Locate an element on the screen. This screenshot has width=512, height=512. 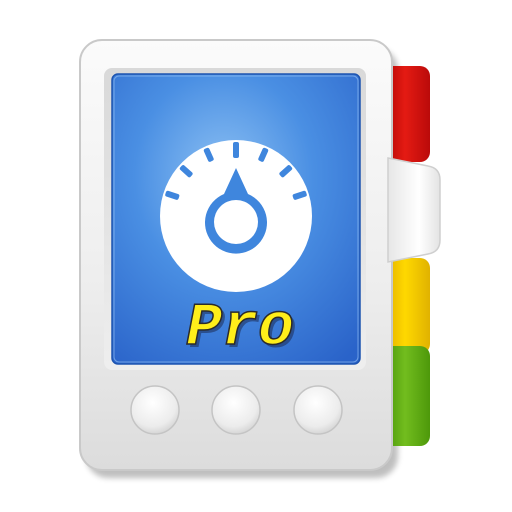
pro-label: Pro is located at coordinates (240, 329).